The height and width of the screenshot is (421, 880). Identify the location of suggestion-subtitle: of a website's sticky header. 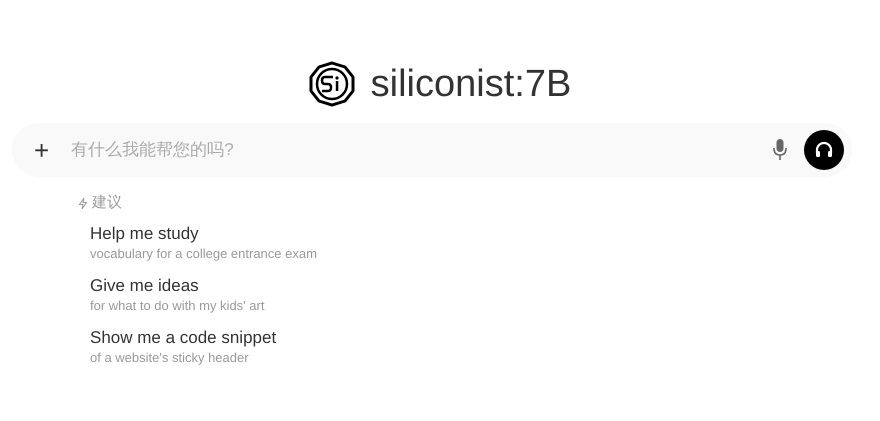
(170, 357).